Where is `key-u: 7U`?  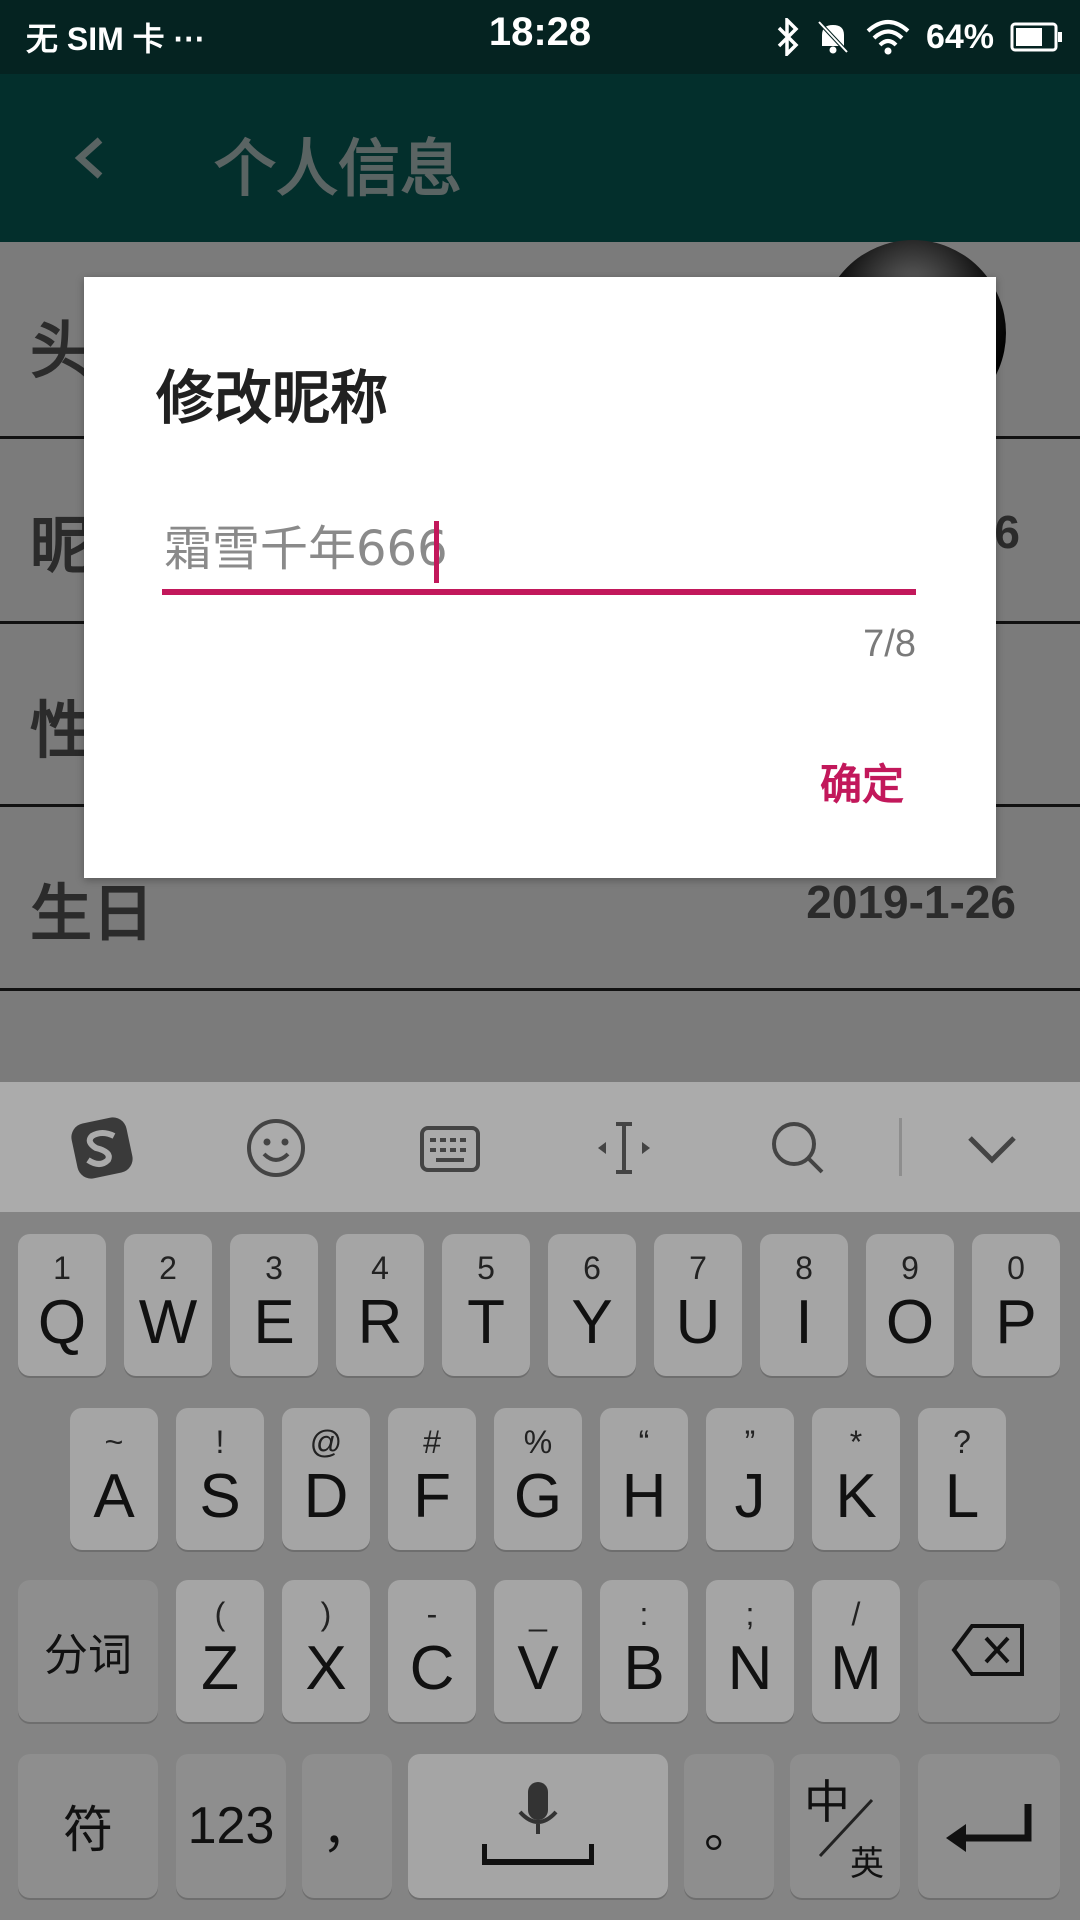 key-u: 7U is located at coordinates (698, 1305).